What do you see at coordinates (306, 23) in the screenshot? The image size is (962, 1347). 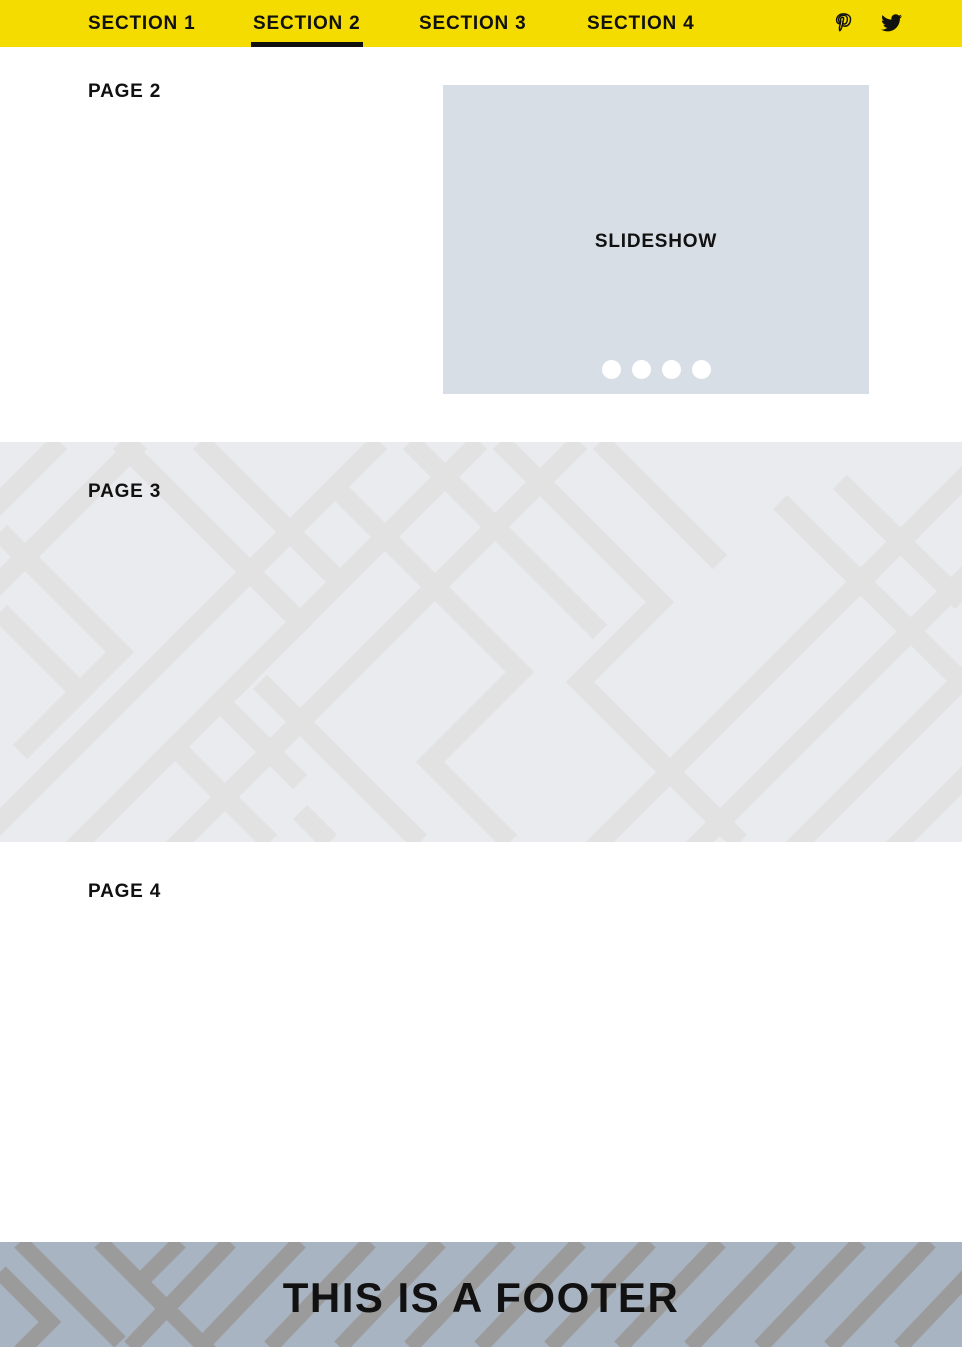 I see `nav-section-2: SECTION 2` at bounding box center [306, 23].